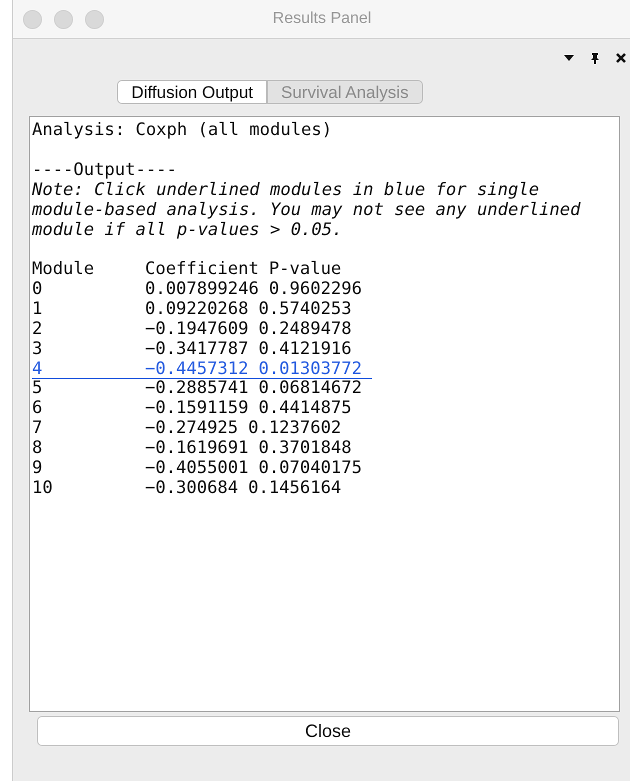 This screenshot has height=781, width=630. What do you see at coordinates (310, 388) in the screenshot?
I see `table-cell: 0.06814672` at bounding box center [310, 388].